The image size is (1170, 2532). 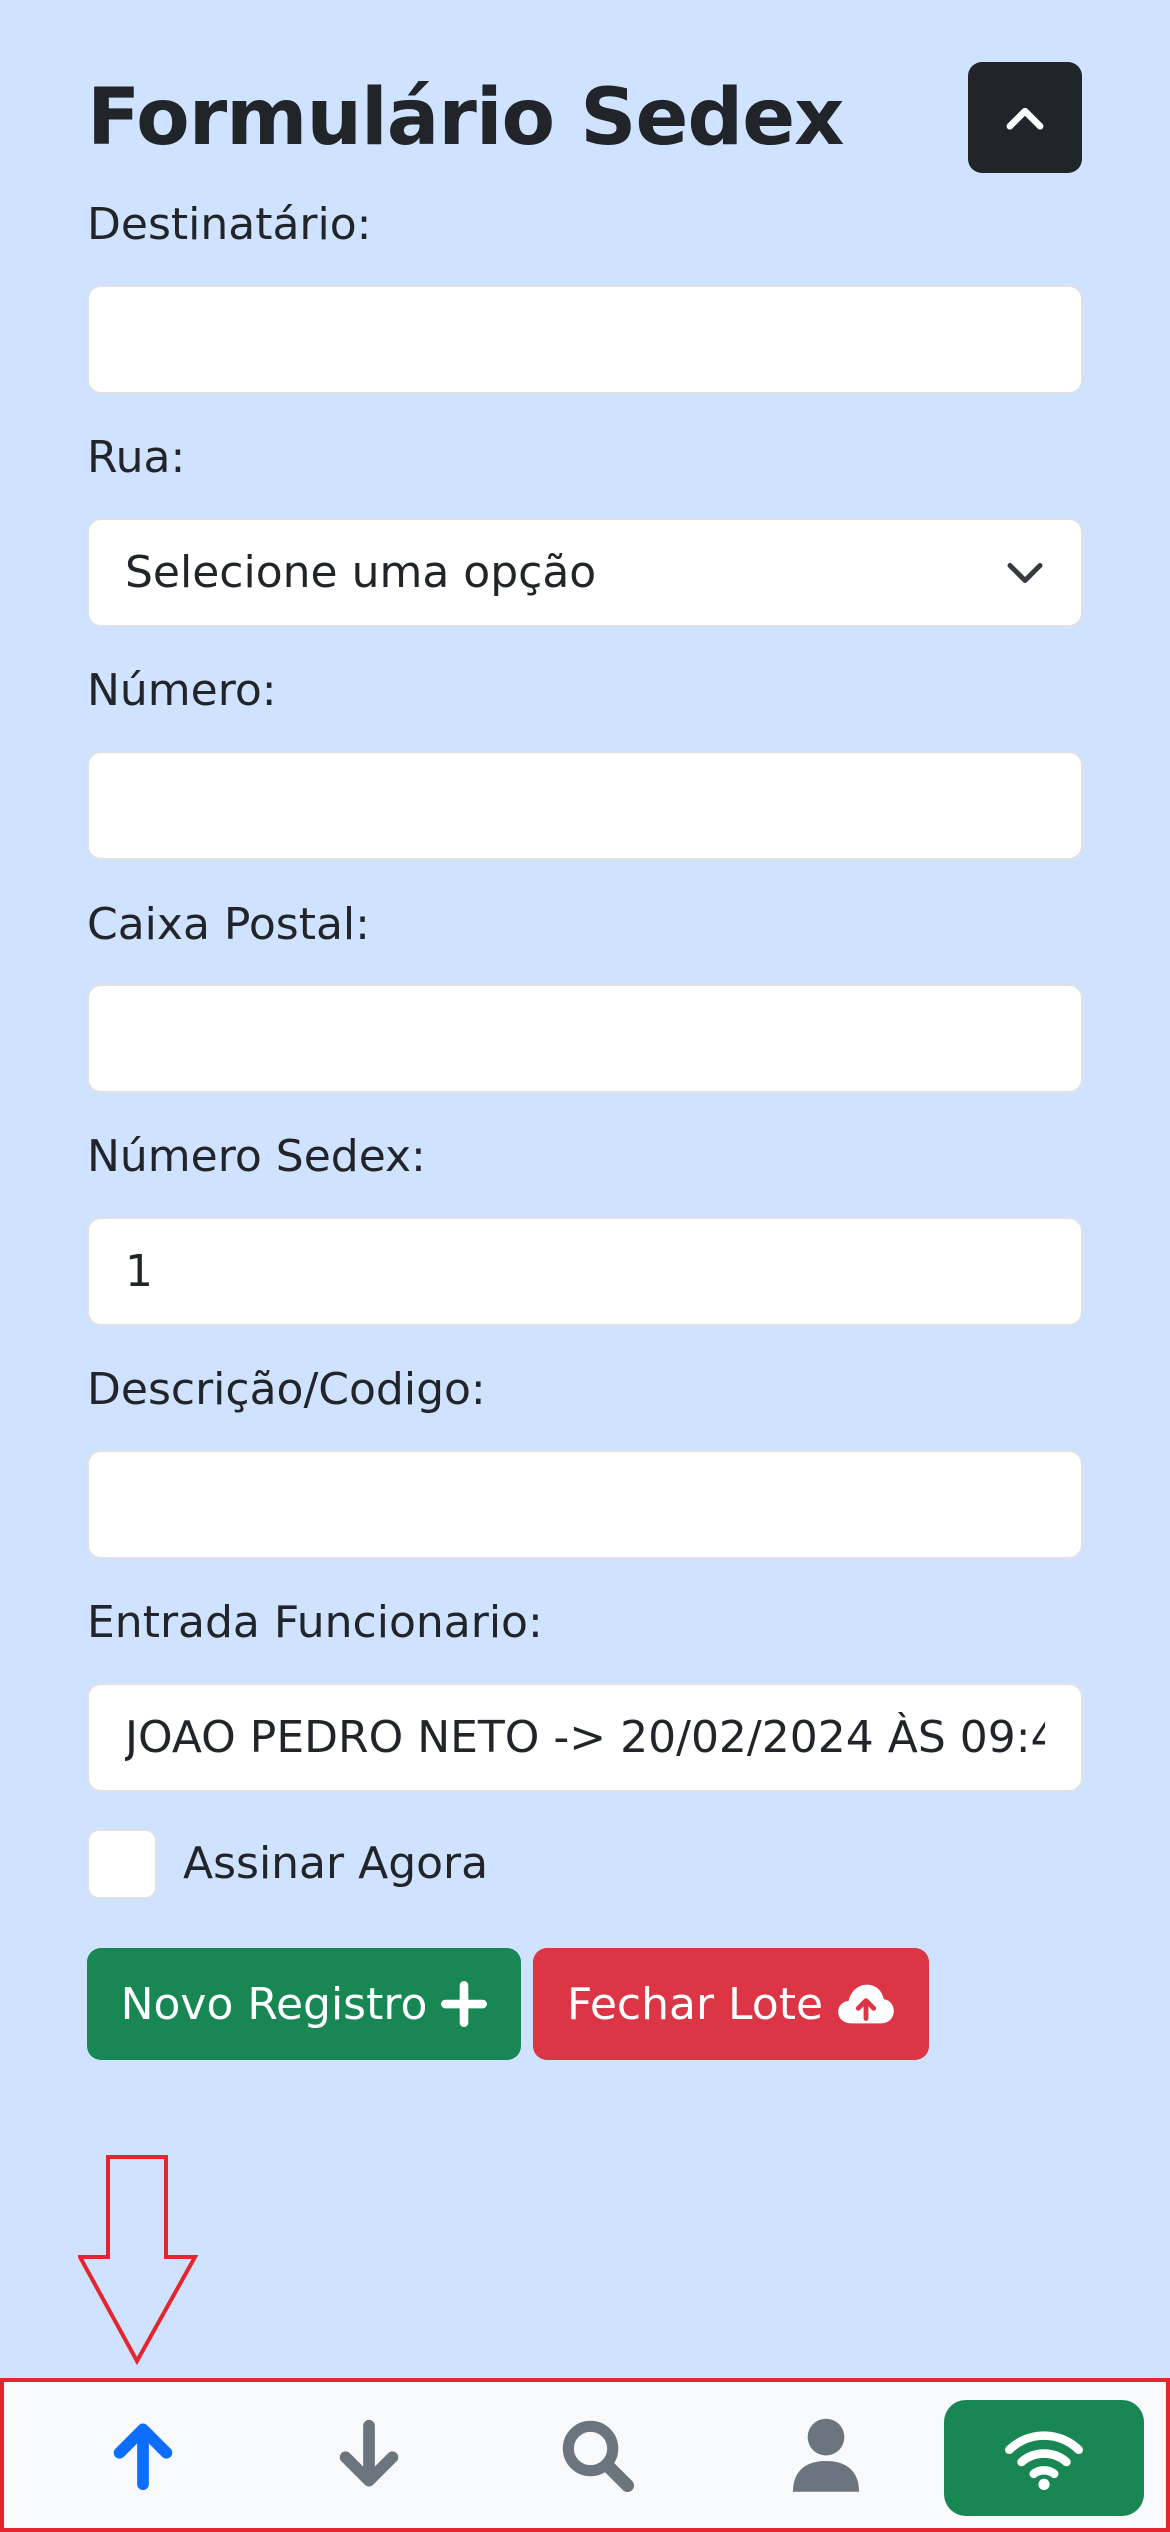 What do you see at coordinates (585, 339) in the screenshot?
I see `destinatario-input` at bounding box center [585, 339].